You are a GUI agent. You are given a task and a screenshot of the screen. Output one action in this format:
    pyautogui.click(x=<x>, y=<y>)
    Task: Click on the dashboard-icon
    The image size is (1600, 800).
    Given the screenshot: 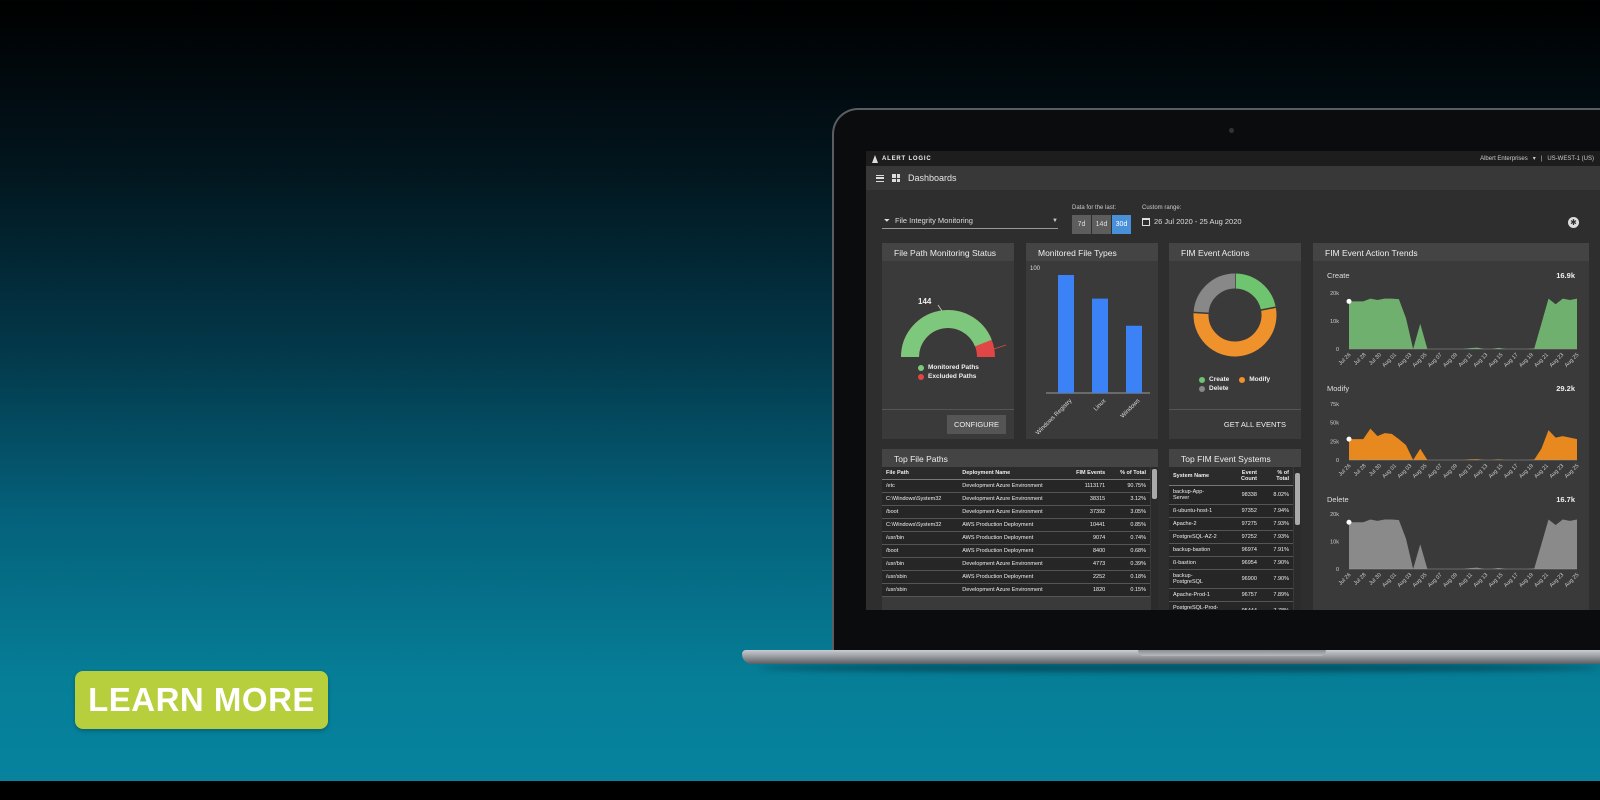 What is the action you would take?
    pyautogui.click(x=896, y=178)
    